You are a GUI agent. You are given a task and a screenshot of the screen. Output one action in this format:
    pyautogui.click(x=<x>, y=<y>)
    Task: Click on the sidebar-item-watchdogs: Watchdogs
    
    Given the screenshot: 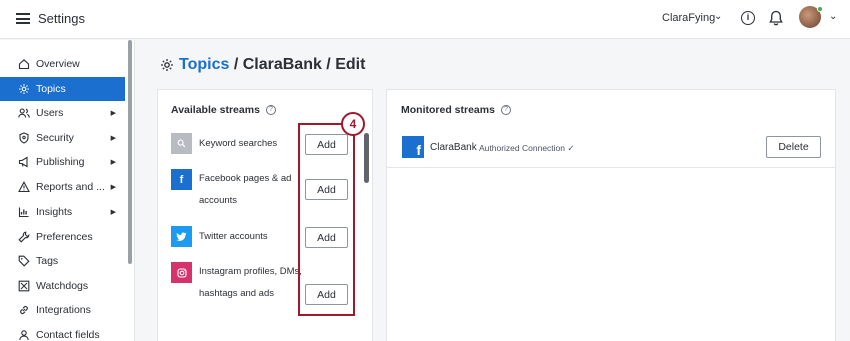 What is the action you would take?
    pyautogui.click(x=62, y=286)
    